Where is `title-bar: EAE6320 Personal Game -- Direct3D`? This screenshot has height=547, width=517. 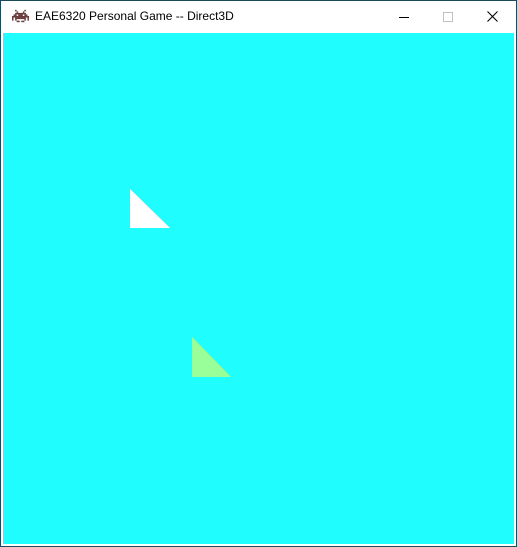
title-bar: EAE6320 Personal Game -- Direct3D is located at coordinates (258, 16).